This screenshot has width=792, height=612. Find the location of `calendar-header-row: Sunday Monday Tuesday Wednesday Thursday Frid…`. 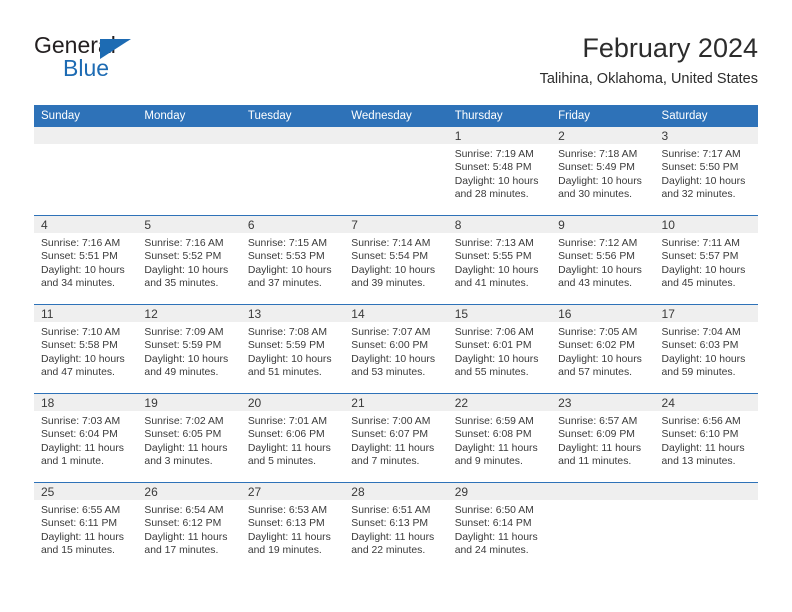

calendar-header-row: Sunday Monday Tuesday Wednesday Thursday Frid… is located at coordinates (396, 116).